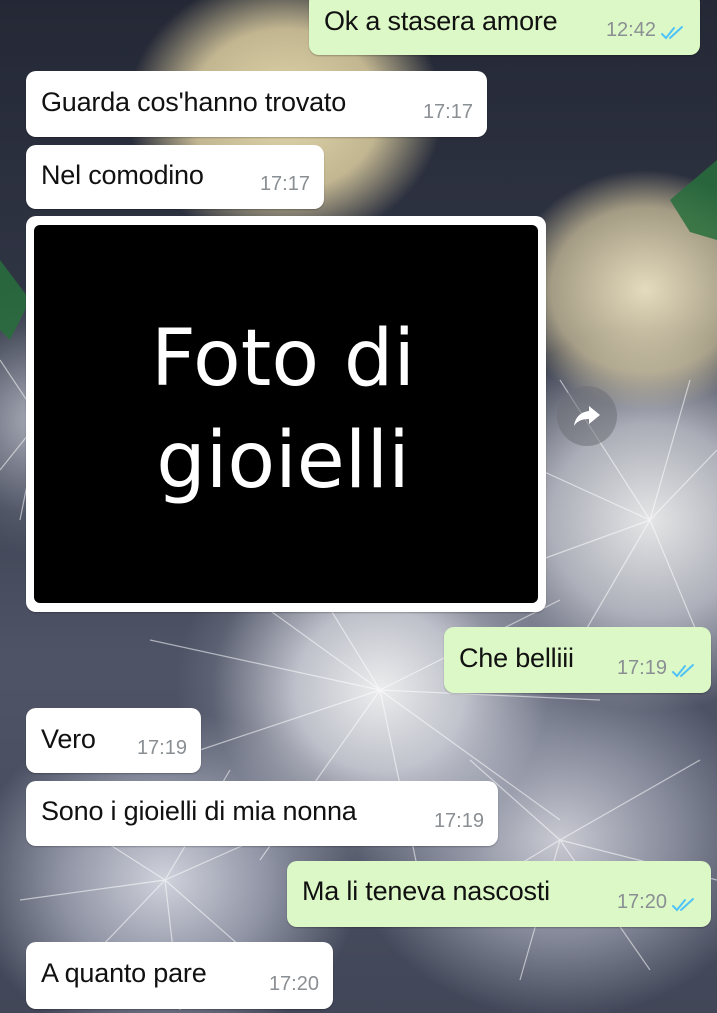 Image resolution: width=717 pixels, height=1013 pixels. What do you see at coordinates (516, 658) in the screenshot?
I see `message-text: Che belliii` at bounding box center [516, 658].